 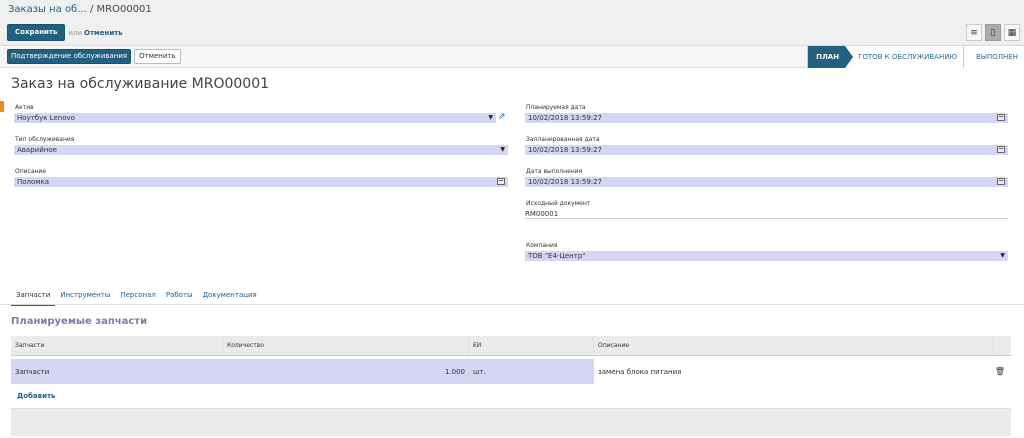 I want to click on planned-date-value: 10/02/2018 13:59:27, so click(x=565, y=118).